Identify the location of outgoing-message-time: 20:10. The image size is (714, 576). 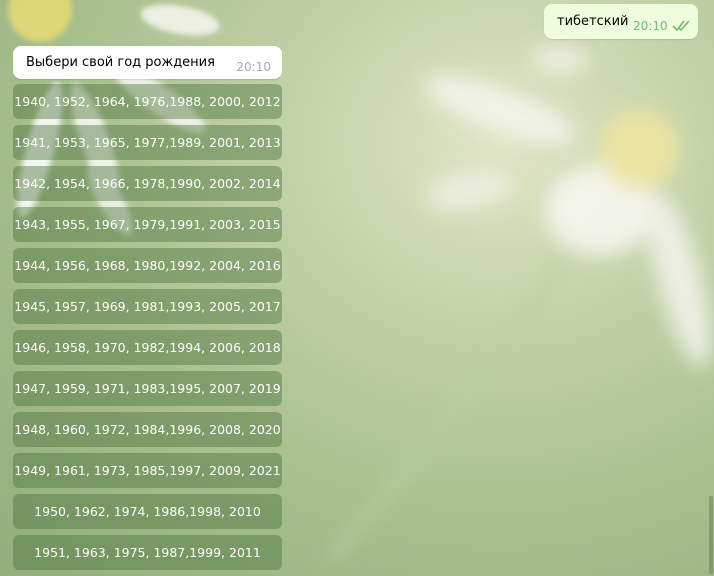
(650, 26).